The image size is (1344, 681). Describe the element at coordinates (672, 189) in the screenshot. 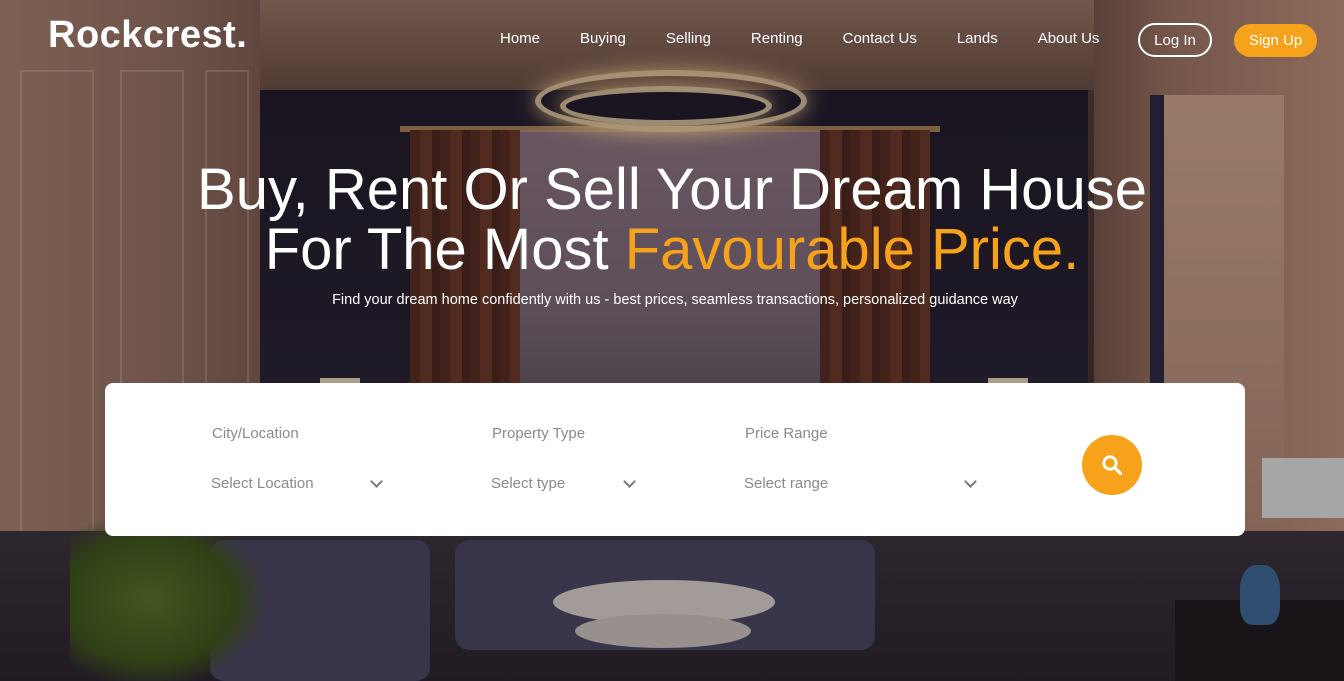

I see `hero-title-line1: Buy, Rent Or Sell Your Dream House` at that location.